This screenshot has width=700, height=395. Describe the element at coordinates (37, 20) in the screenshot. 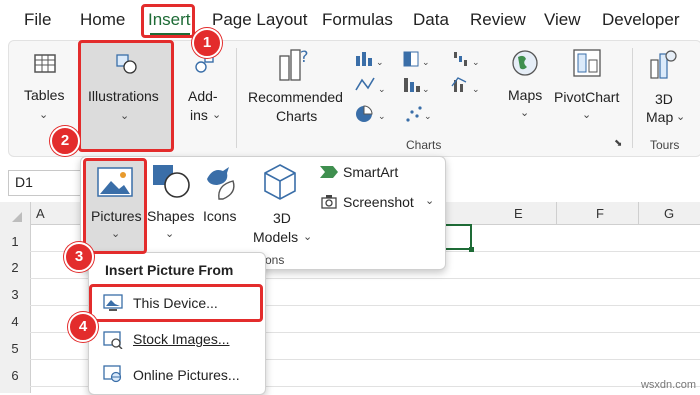

I see `tab-file: File` at that location.